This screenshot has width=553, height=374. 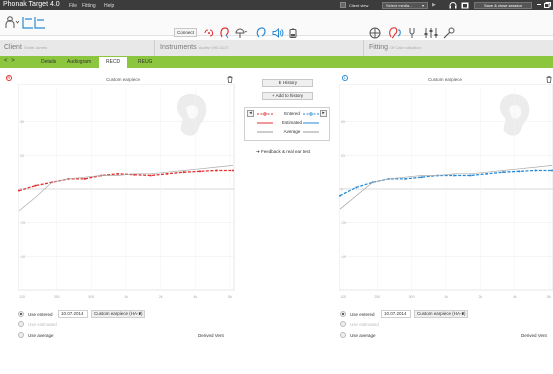 I want to click on section-bar, so click(x=276, y=48).